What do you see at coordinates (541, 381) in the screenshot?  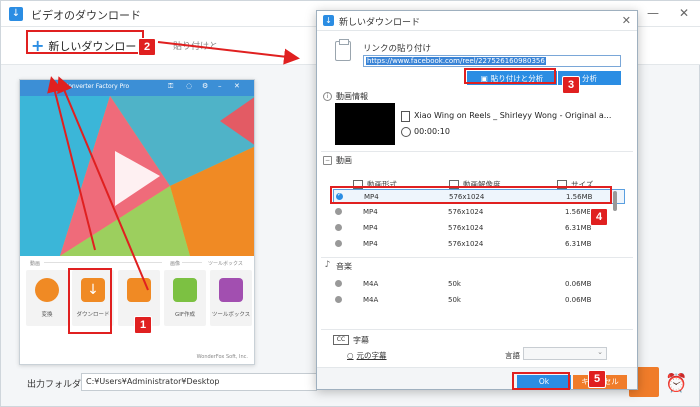 I see `highlight-ok-button` at bounding box center [541, 381].